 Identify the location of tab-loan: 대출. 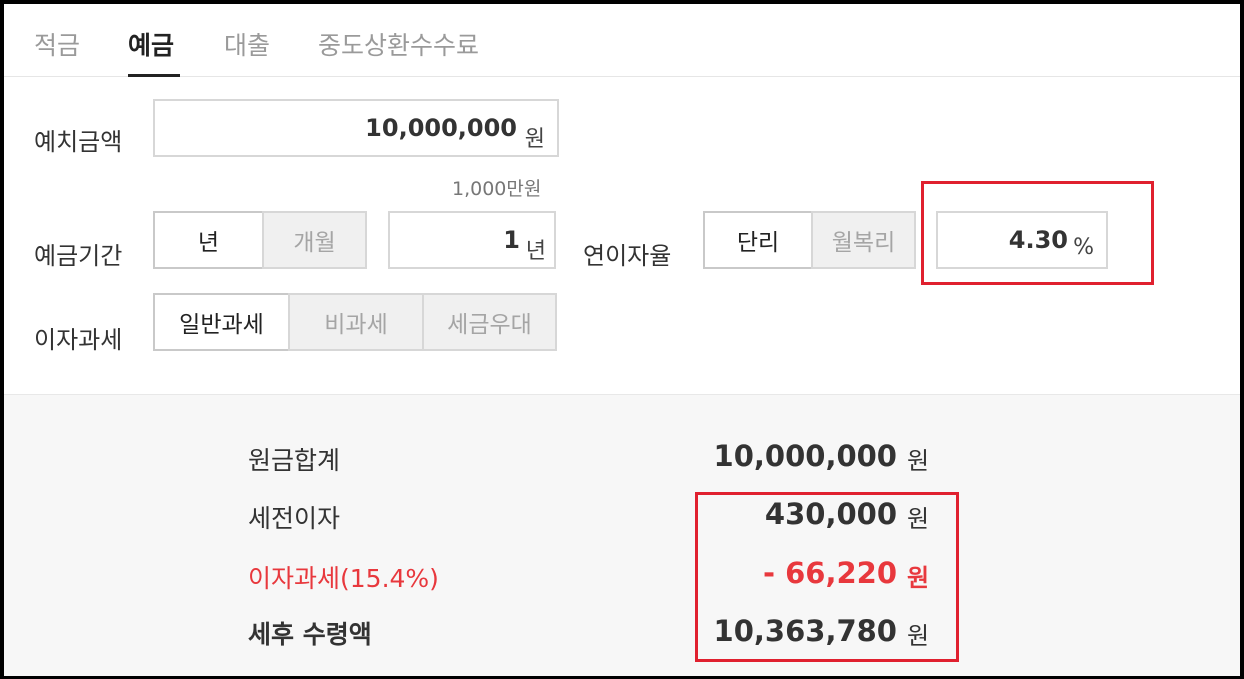
(247, 44).